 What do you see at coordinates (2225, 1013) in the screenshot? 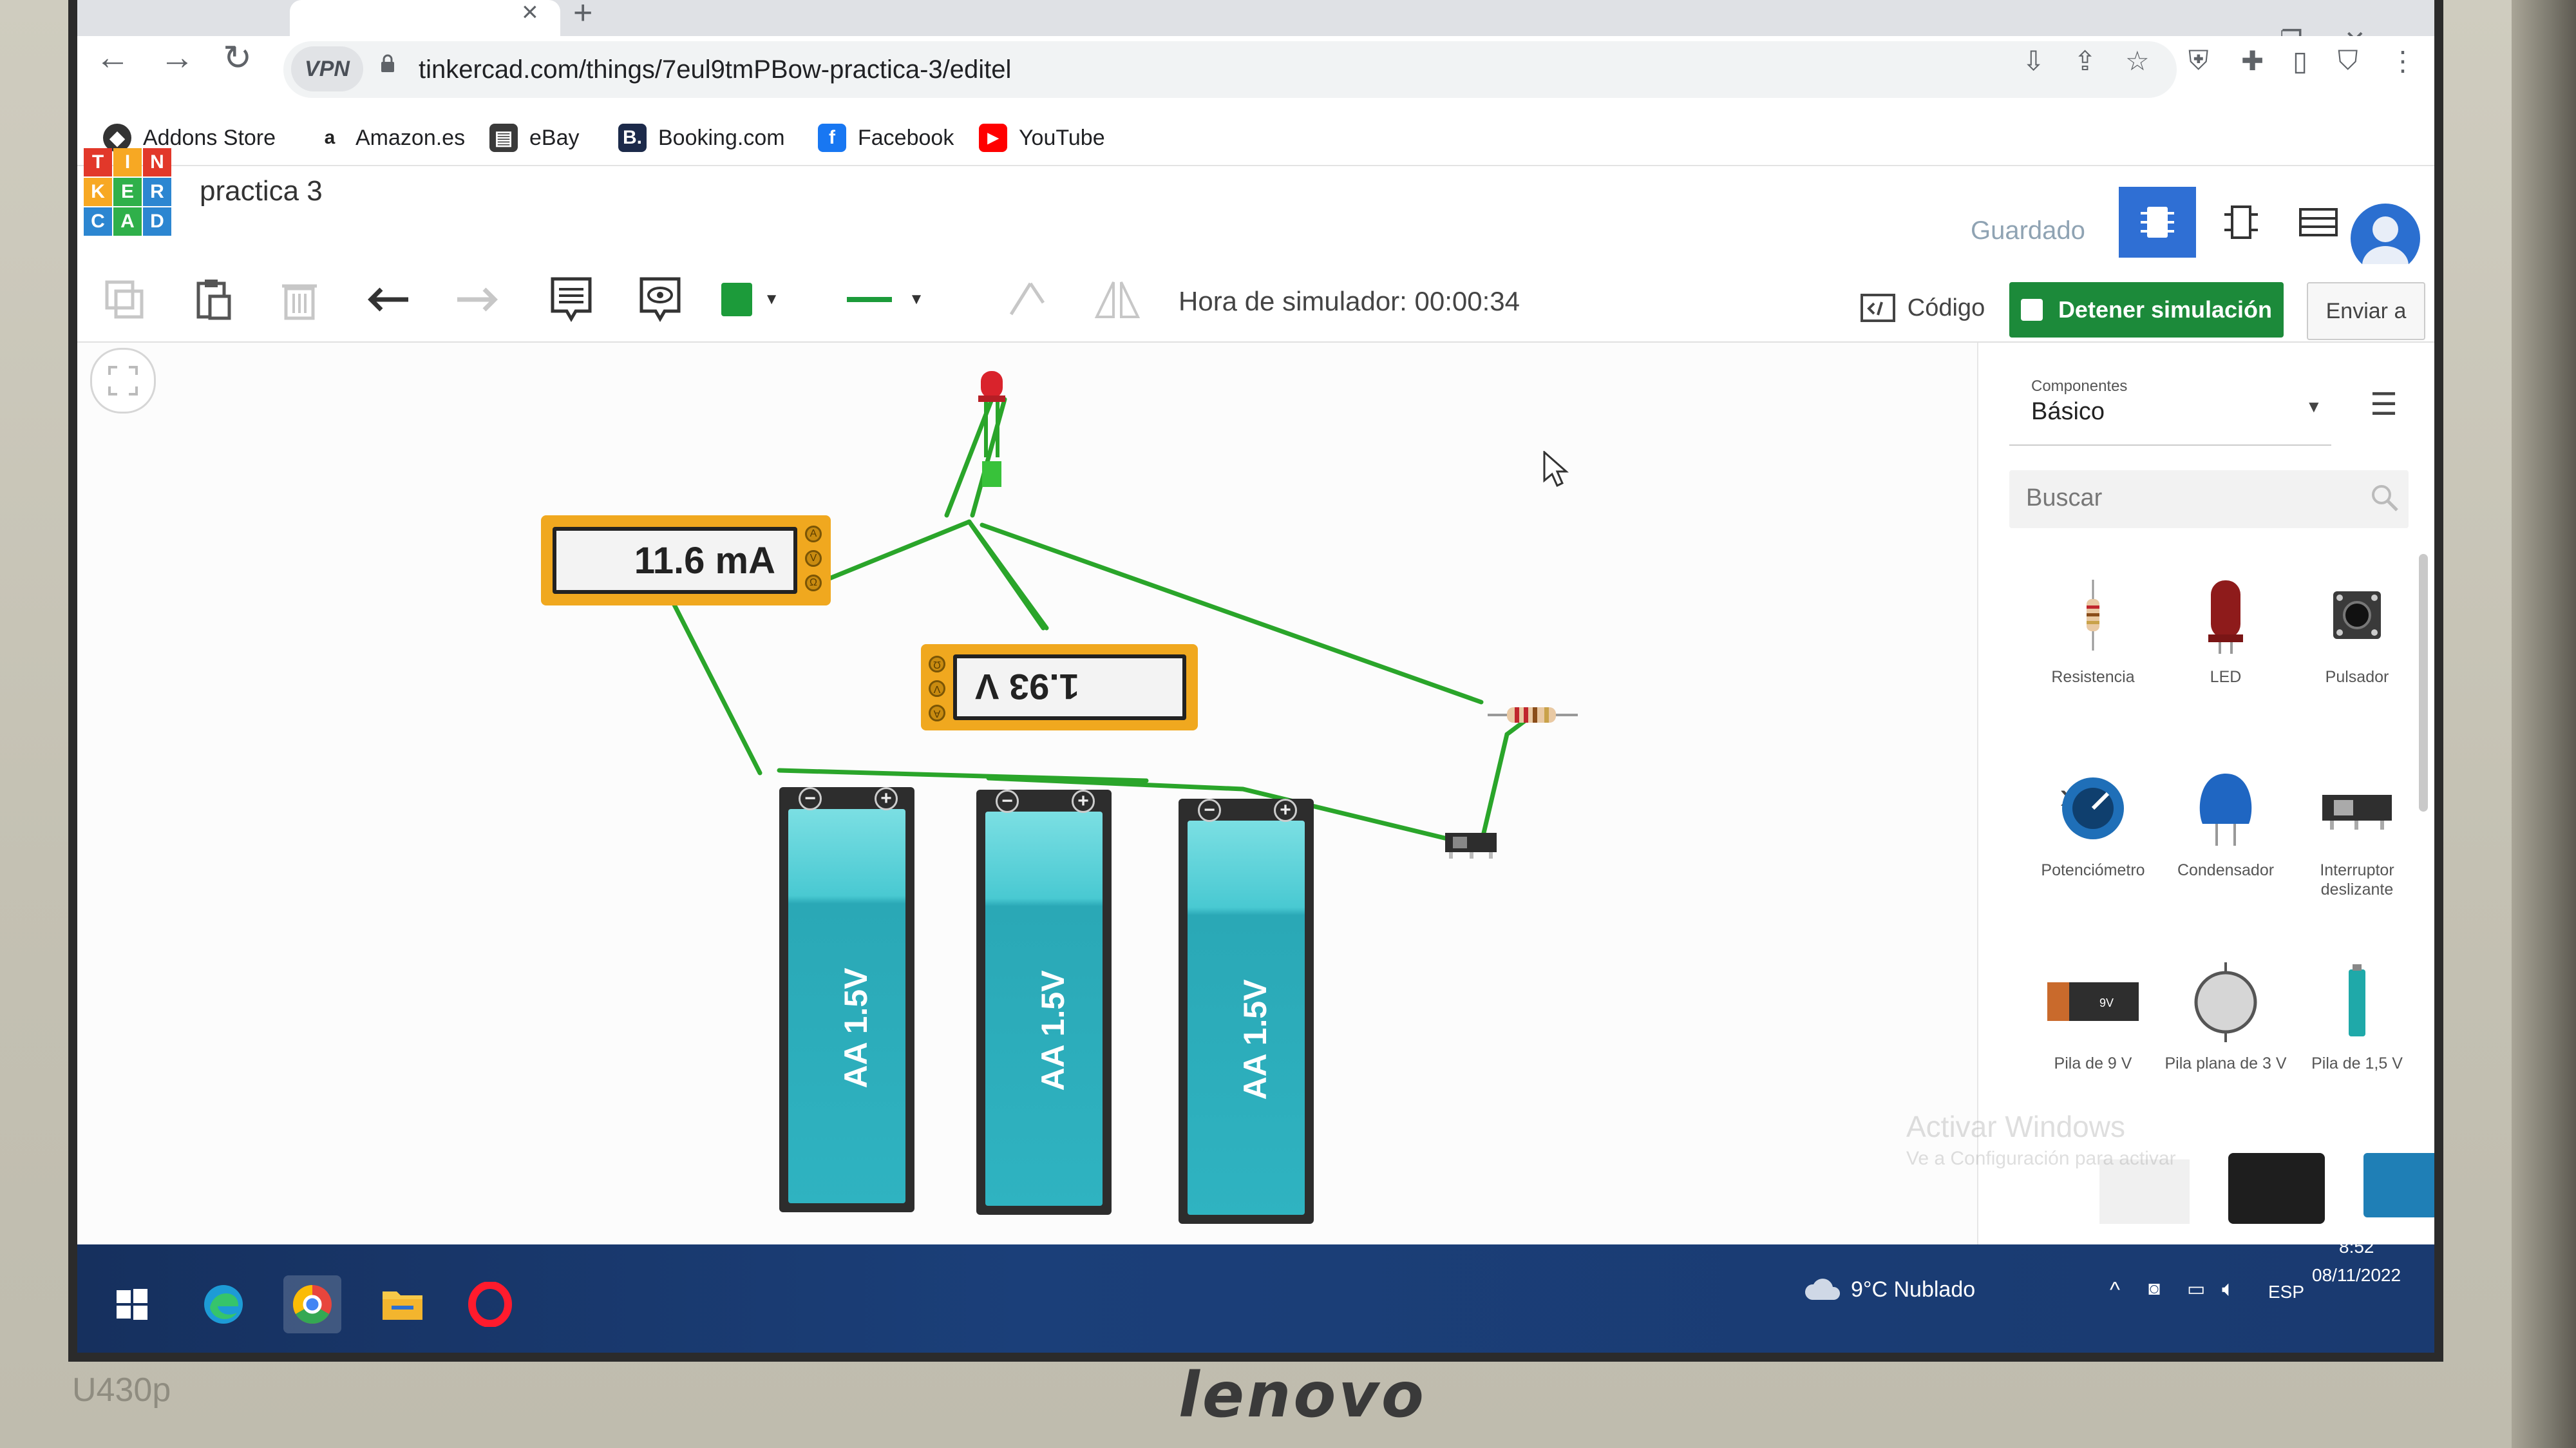
I see `component-coin-cell: Pila plana de 3 V` at bounding box center [2225, 1013].